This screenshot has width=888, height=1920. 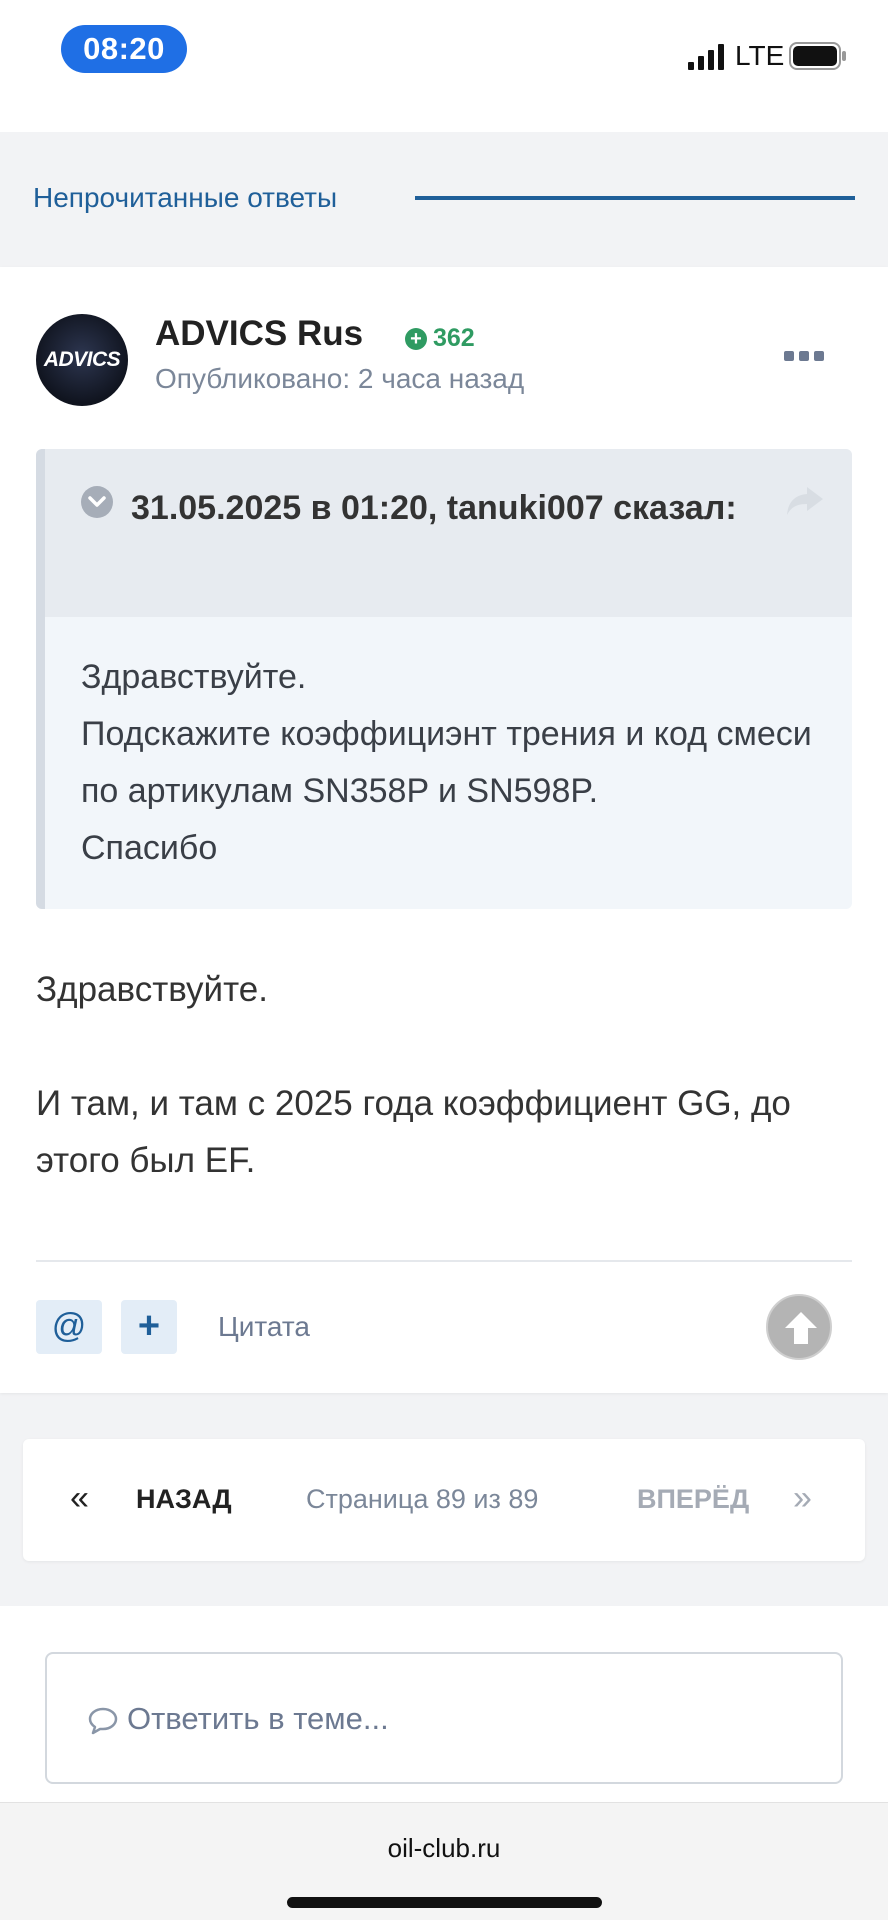 What do you see at coordinates (444, 66) in the screenshot?
I see `status-bar: 08:20 LTE` at bounding box center [444, 66].